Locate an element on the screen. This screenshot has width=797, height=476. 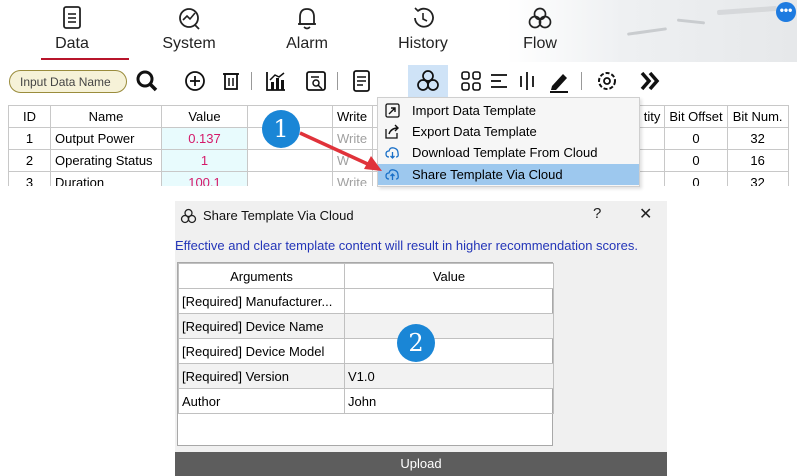
grid-icon is located at coordinates (471, 81).